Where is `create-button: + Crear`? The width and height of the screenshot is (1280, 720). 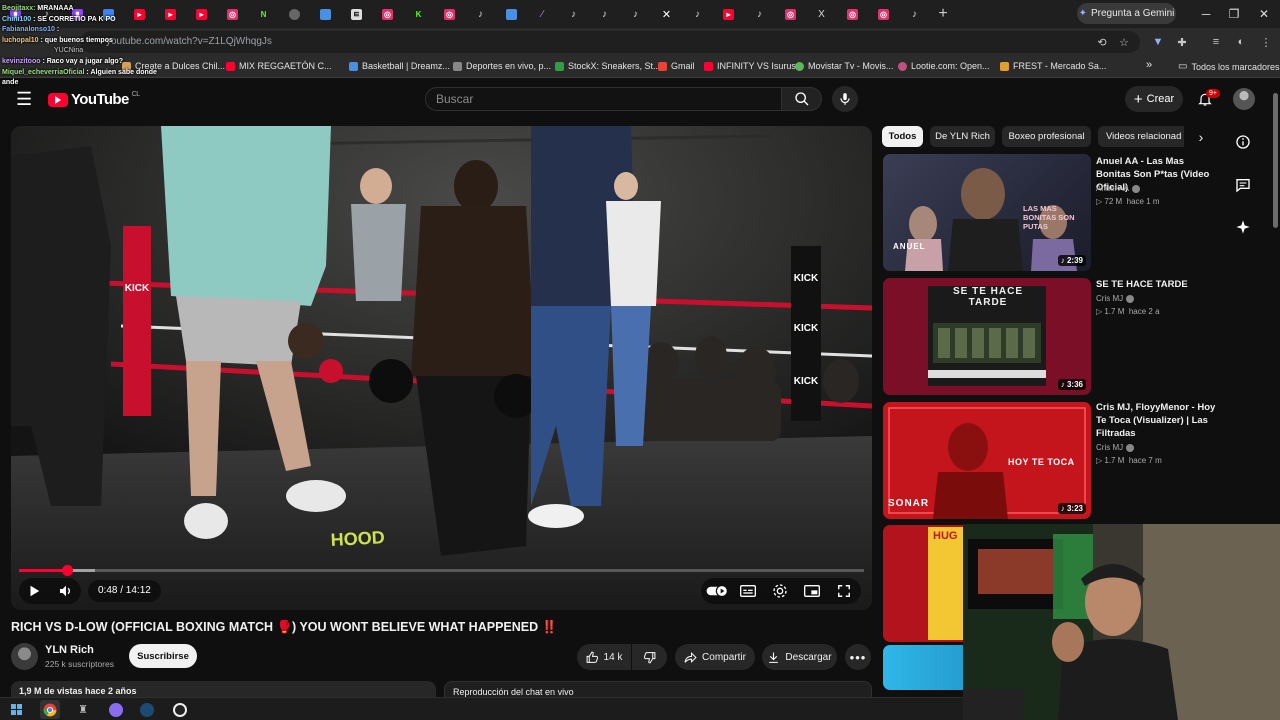 create-button: + Crear is located at coordinates (1154, 99).